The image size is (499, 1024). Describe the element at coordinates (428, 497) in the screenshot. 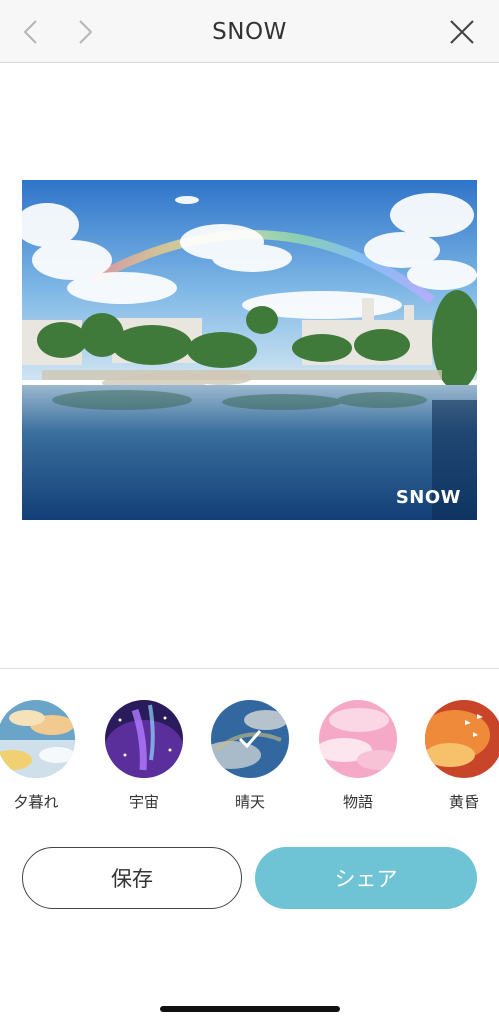

I see `snow-watermark: SNOW` at that location.